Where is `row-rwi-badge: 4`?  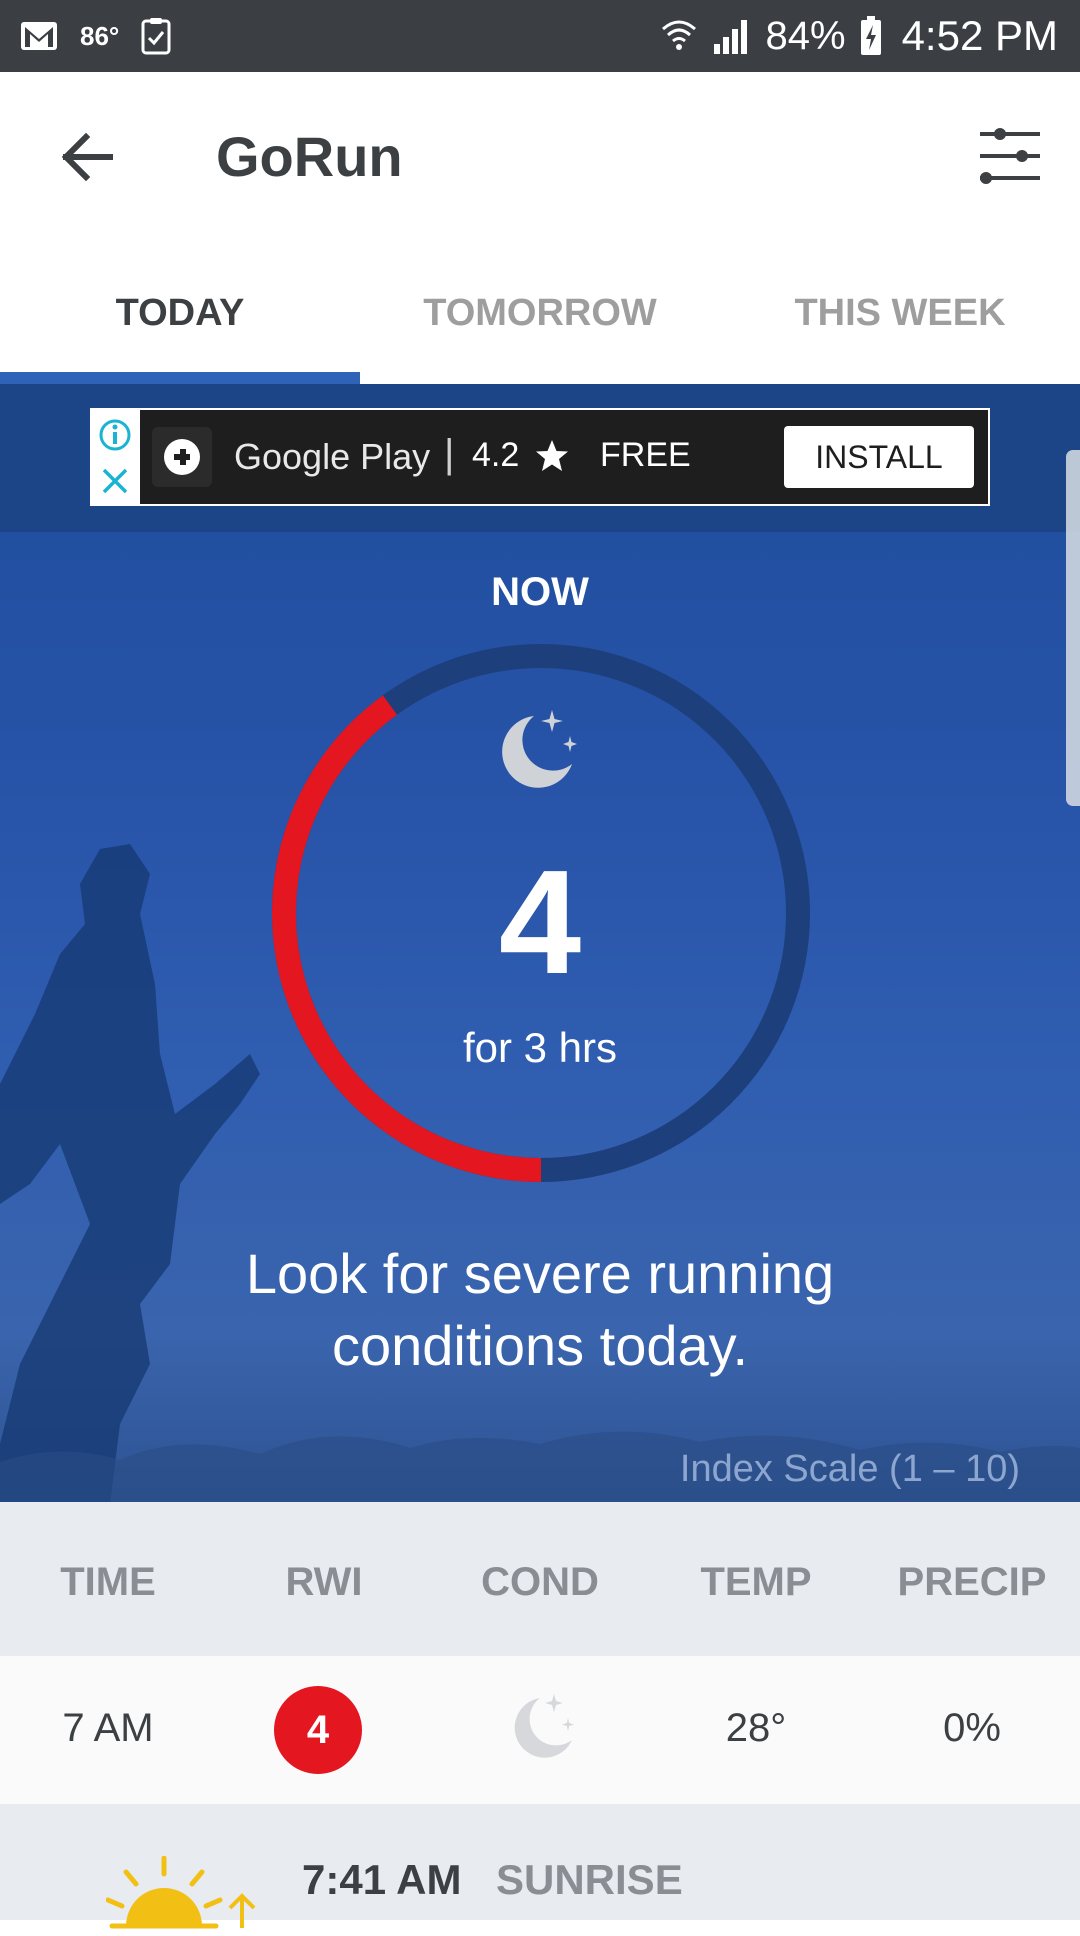
row-rwi-badge: 4 is located at coordinates (318, 1730).